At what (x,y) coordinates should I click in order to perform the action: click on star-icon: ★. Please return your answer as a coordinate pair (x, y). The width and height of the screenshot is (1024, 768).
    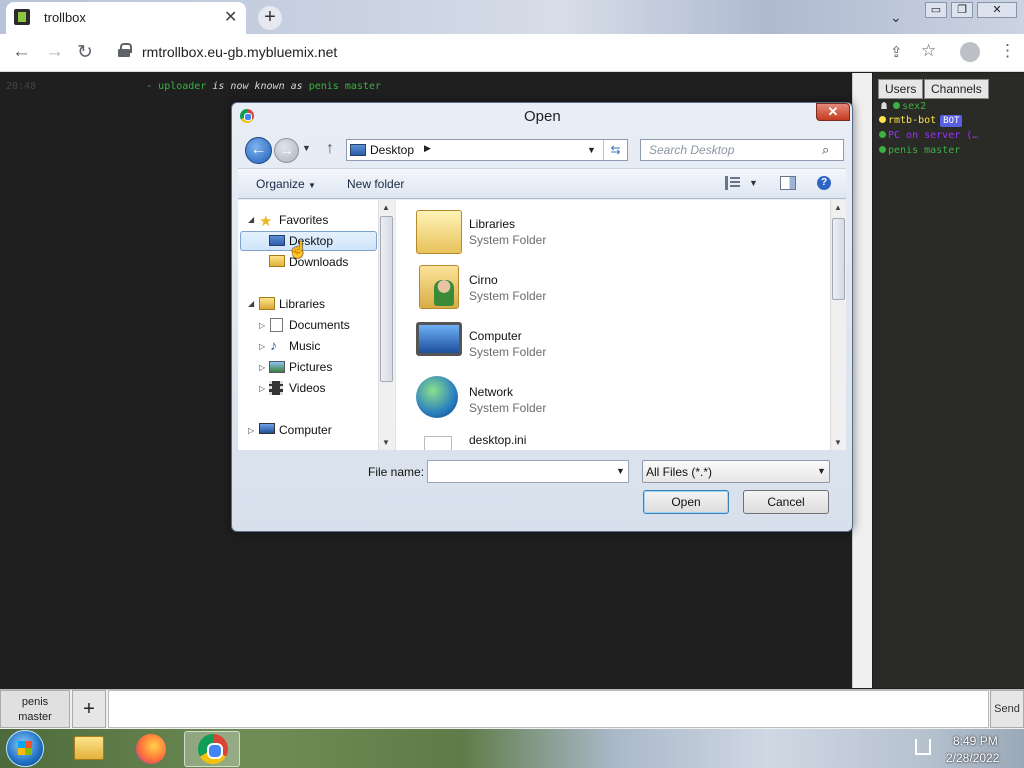
    Looking at the image, I should click on (266, 221).